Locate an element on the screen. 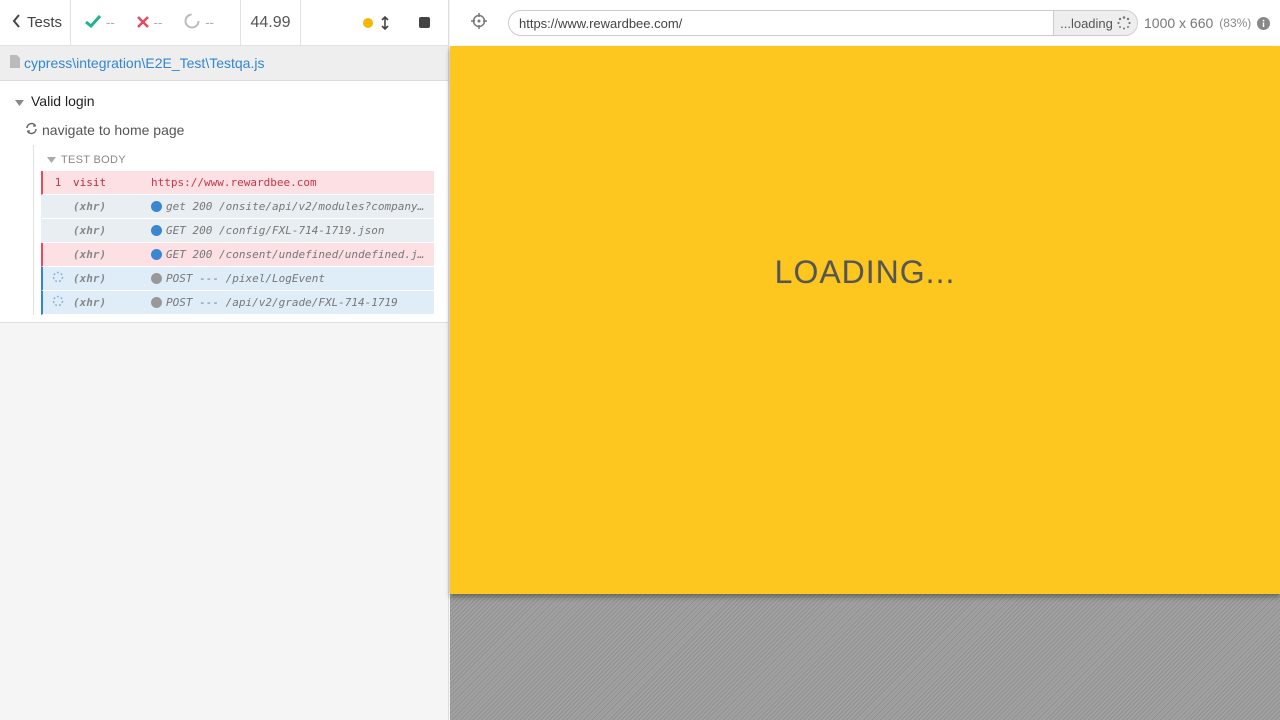 The width and height of the screenshot is (1280, 720). passed-count: -- is located at coordinates (100, 22).